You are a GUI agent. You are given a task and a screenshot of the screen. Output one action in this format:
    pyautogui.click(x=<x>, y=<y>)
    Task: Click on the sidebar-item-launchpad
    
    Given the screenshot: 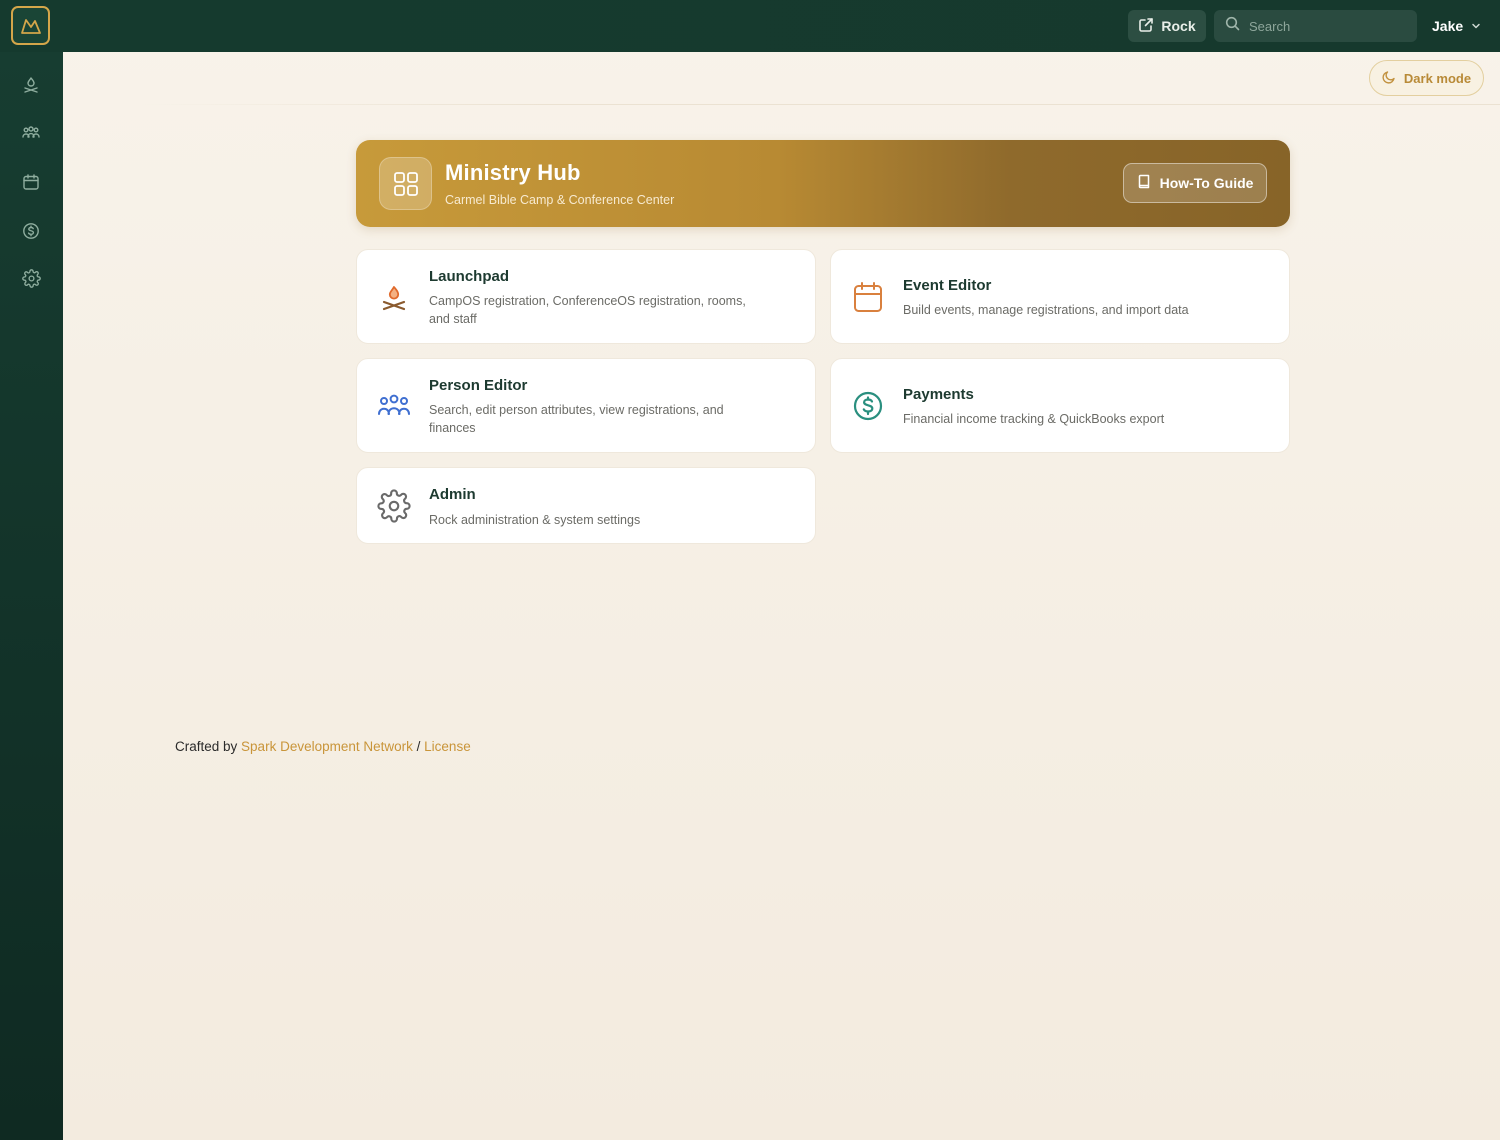 What is the action you would take?
    pyautogui.click(x=31, y=87)
    